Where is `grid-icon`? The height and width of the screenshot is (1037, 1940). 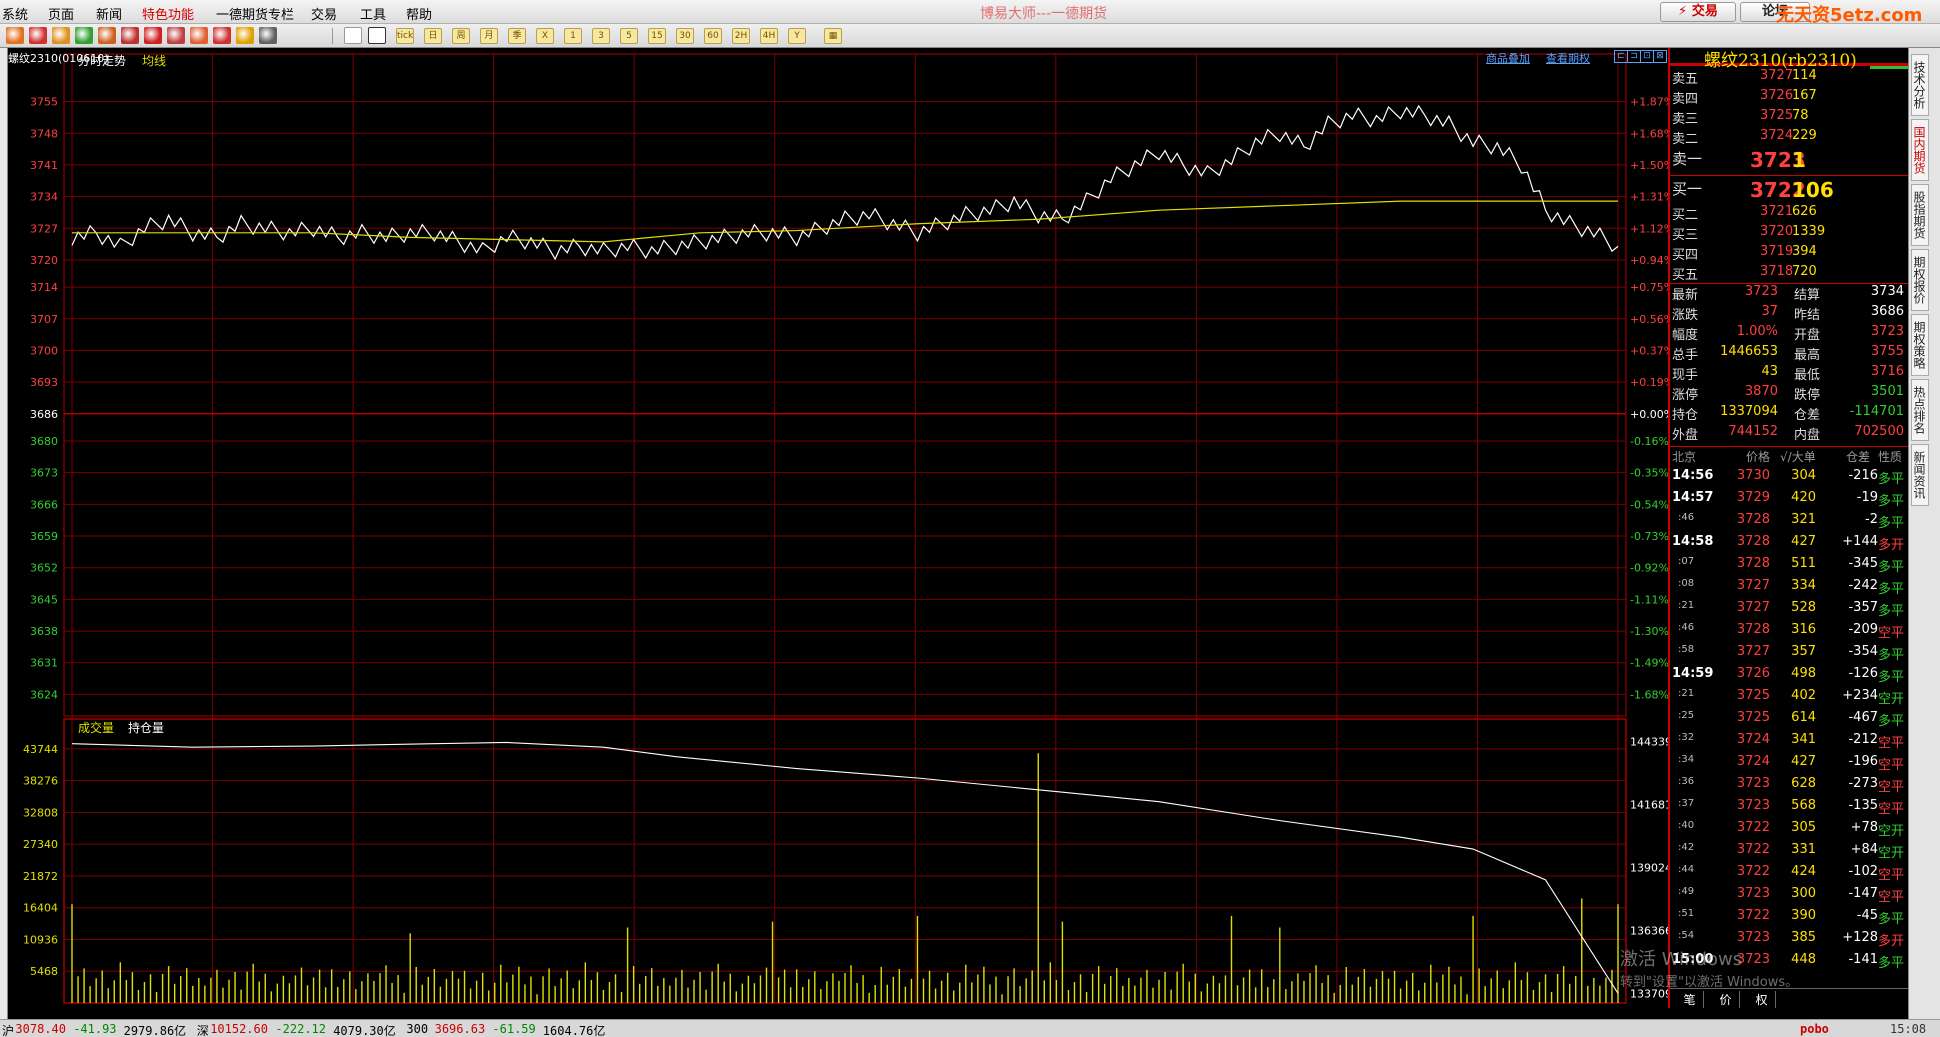 grid-icon is located at coordinates (268, 35).